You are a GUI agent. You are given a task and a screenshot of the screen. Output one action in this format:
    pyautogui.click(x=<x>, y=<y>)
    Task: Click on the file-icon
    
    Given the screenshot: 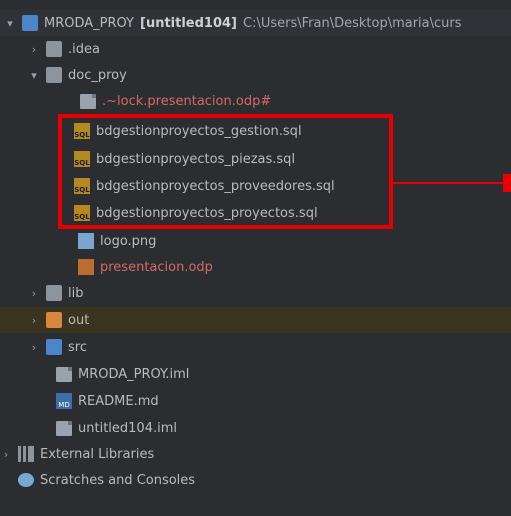 What is the action you would take?
    pyautogui.click(x=88, y=101)
    